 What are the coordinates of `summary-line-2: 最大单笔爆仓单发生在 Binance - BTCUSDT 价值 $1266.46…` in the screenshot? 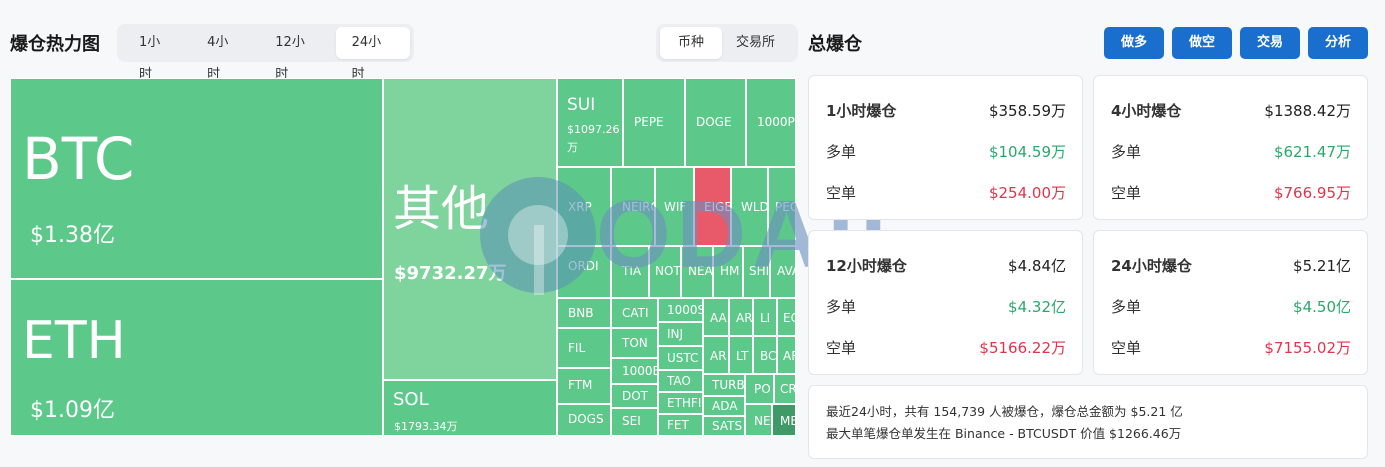 It's located at (1004, 433).